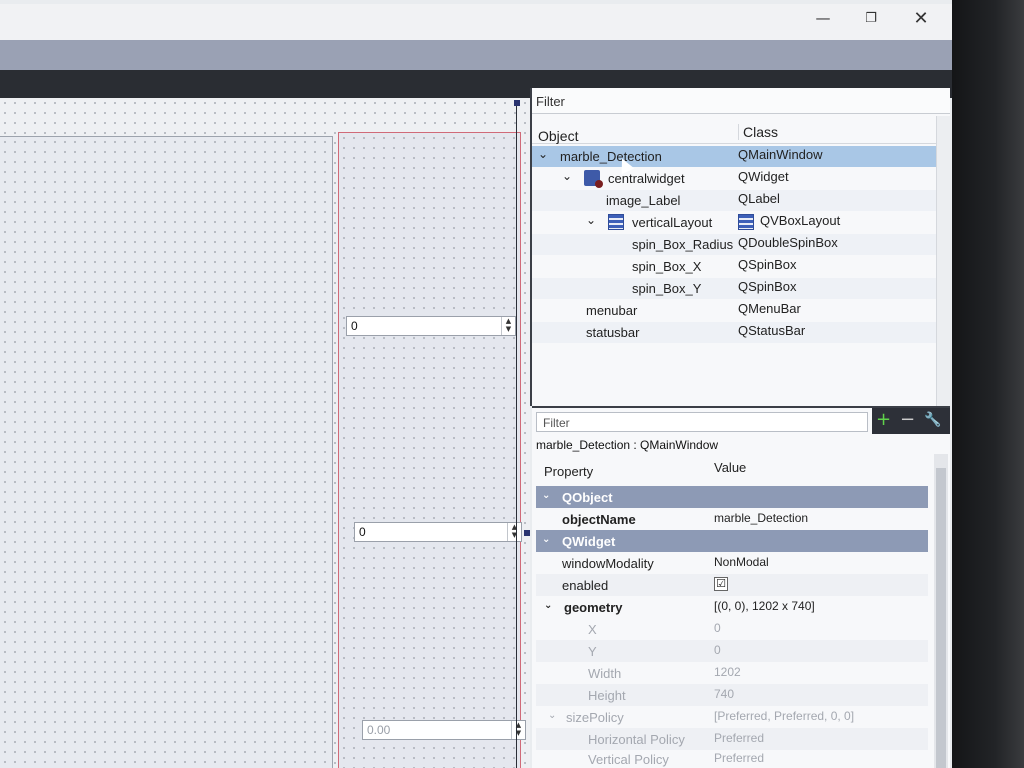  I want to click on remove-property-icon: −, so click(907, 420).